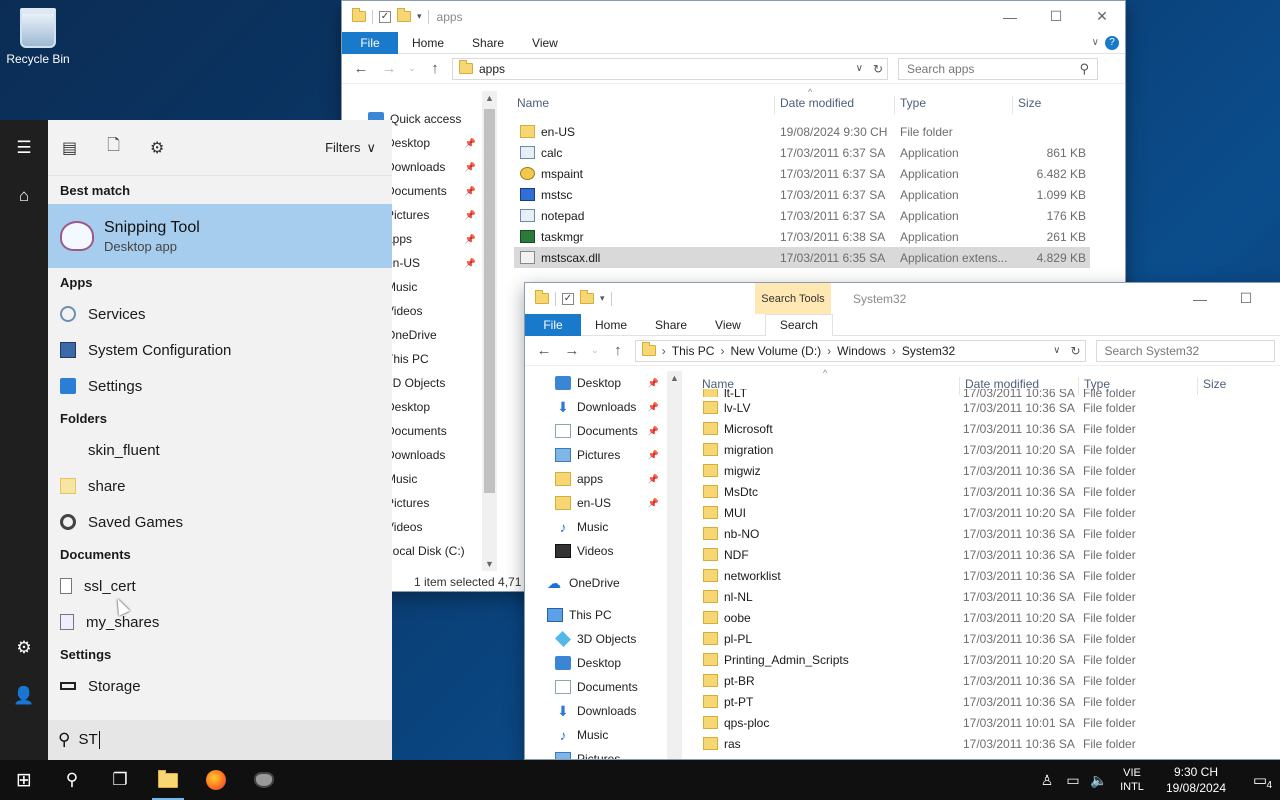 The width and height of the screenshot is (1280, 800). Describe the element at coordinates (798, 324) in the screenshot. I see `tab-search: Search` at that location.